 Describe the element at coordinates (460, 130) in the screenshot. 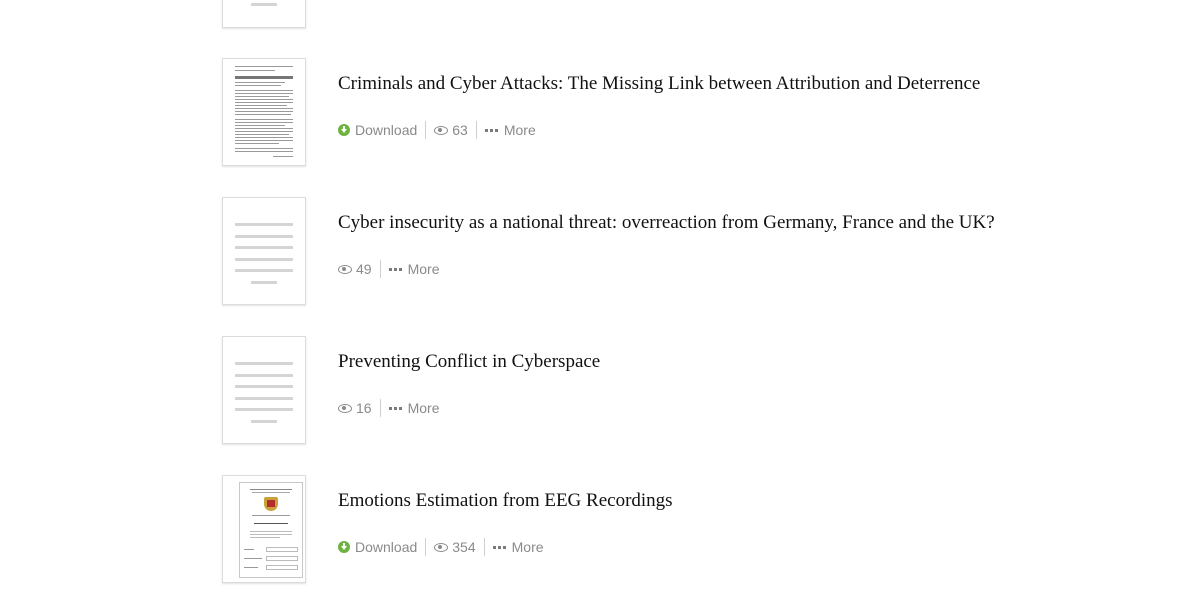

I see `view-count-value: 63` at that location.